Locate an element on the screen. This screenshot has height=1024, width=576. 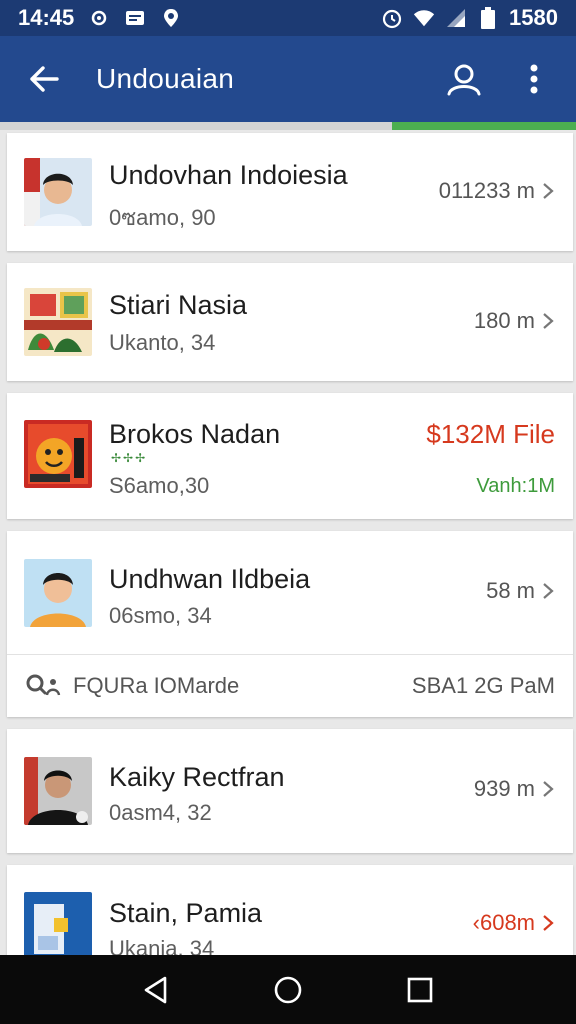
item-meta: ‹608m is located at coordinates (514, 923).